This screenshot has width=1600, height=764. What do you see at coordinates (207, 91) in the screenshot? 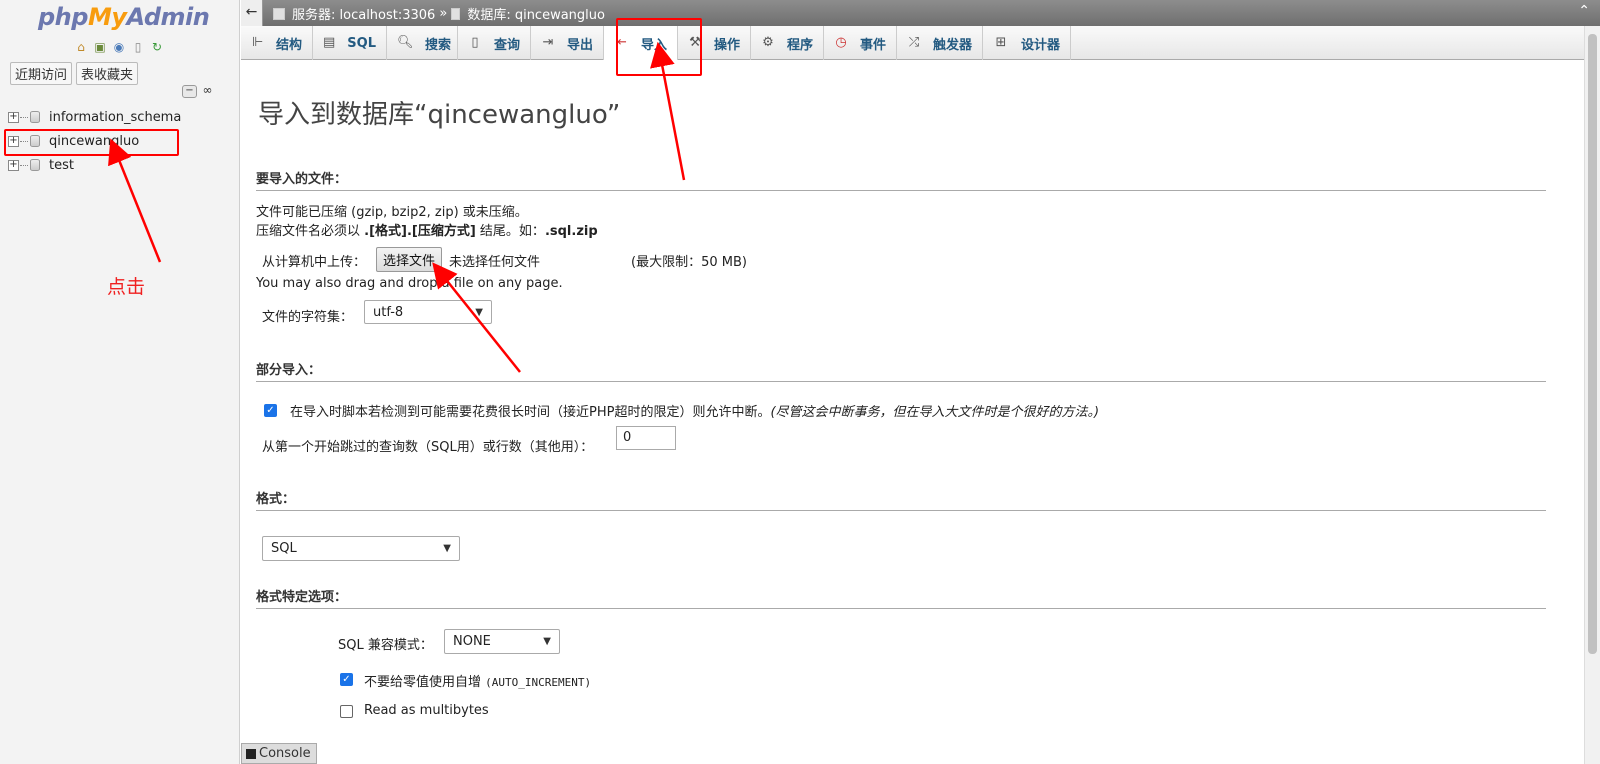
I see `link-icon: ∞` at bounding box center [207, 91].